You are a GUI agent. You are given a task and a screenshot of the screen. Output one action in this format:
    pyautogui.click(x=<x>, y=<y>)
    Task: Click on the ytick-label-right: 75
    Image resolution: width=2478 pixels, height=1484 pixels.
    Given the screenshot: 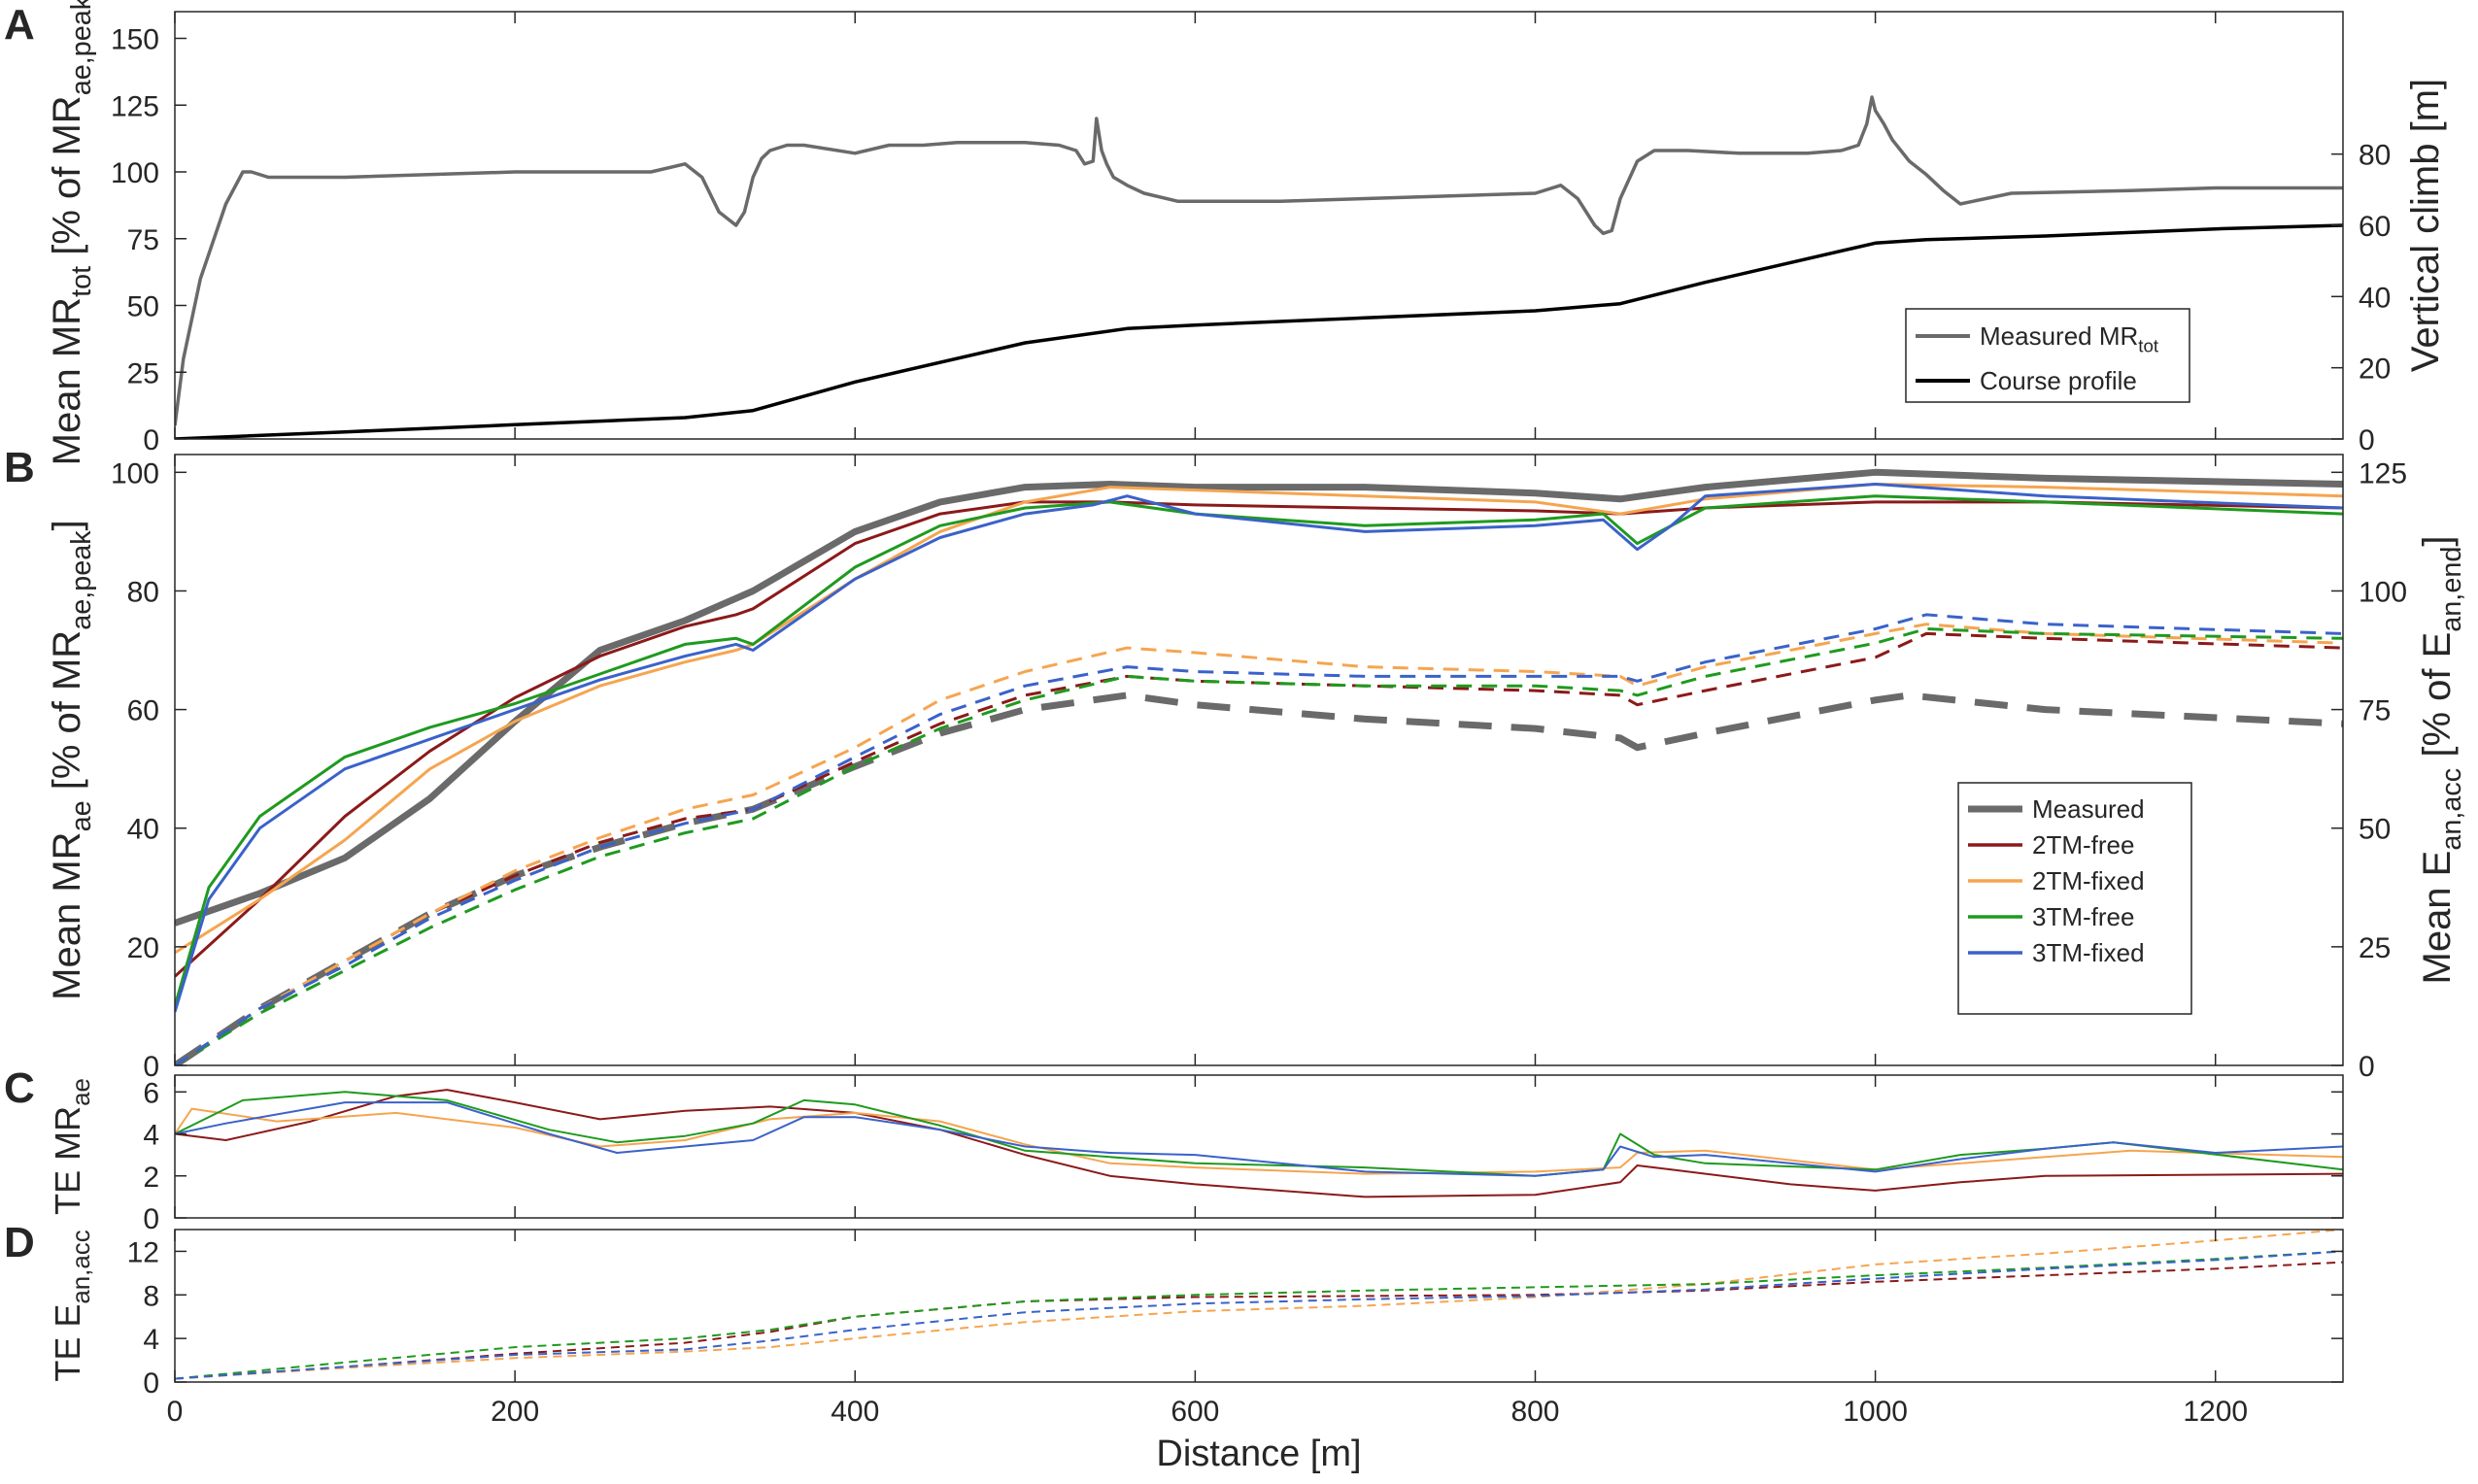 What is the action you would take?
    pyautogui.click(x=2375, y=711)
    